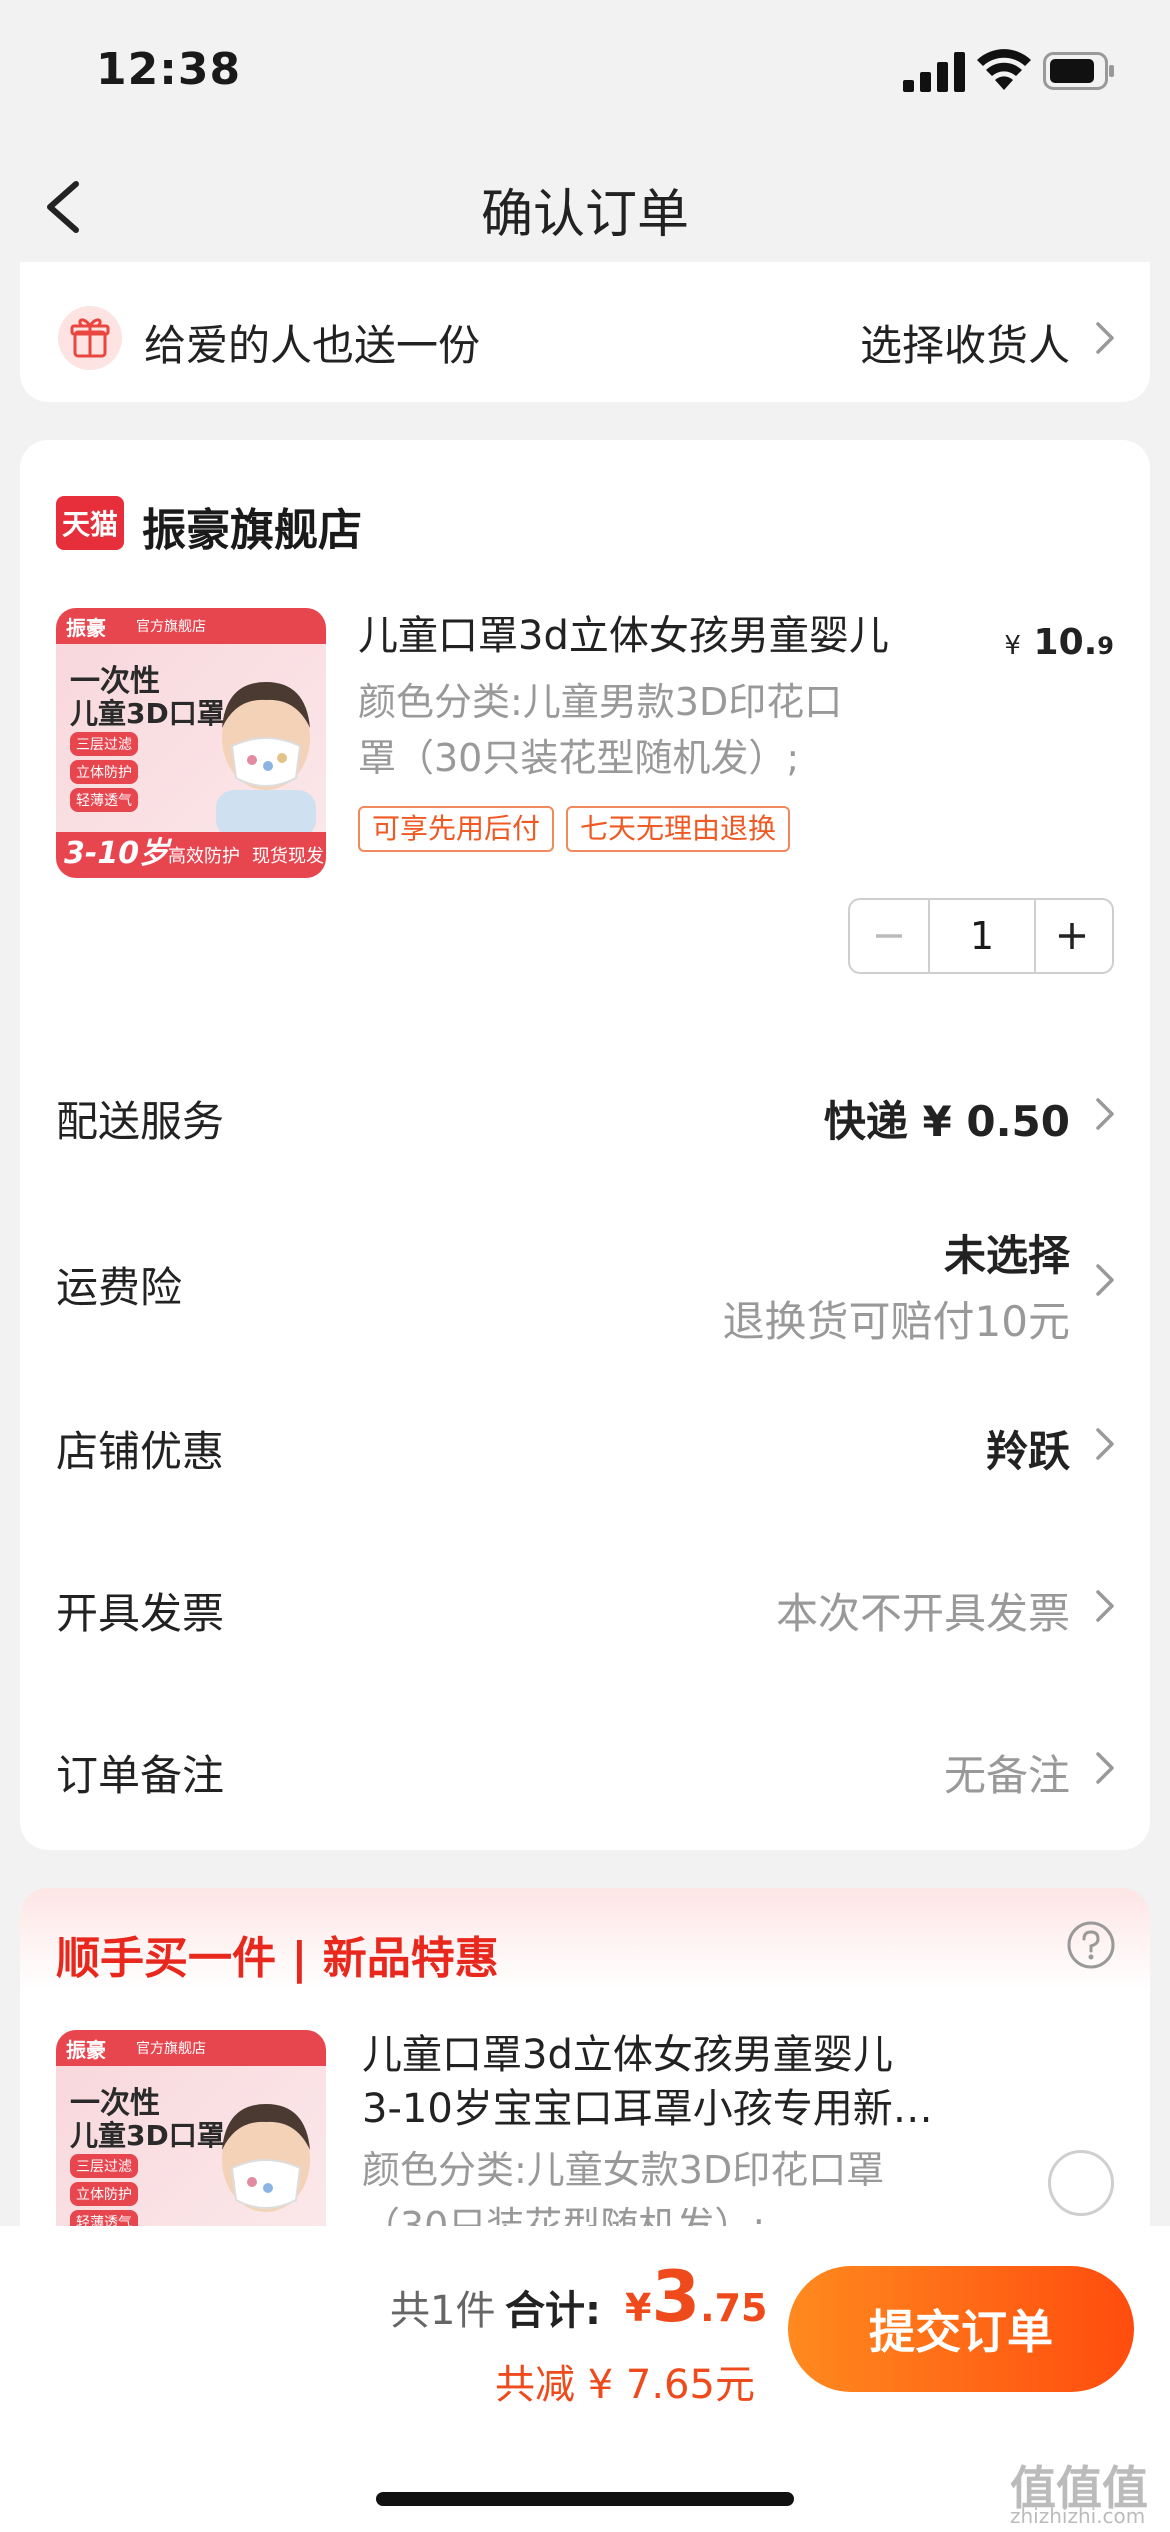  I want to click on pay-later-tag: 可享先用后付, so click(456, 829).